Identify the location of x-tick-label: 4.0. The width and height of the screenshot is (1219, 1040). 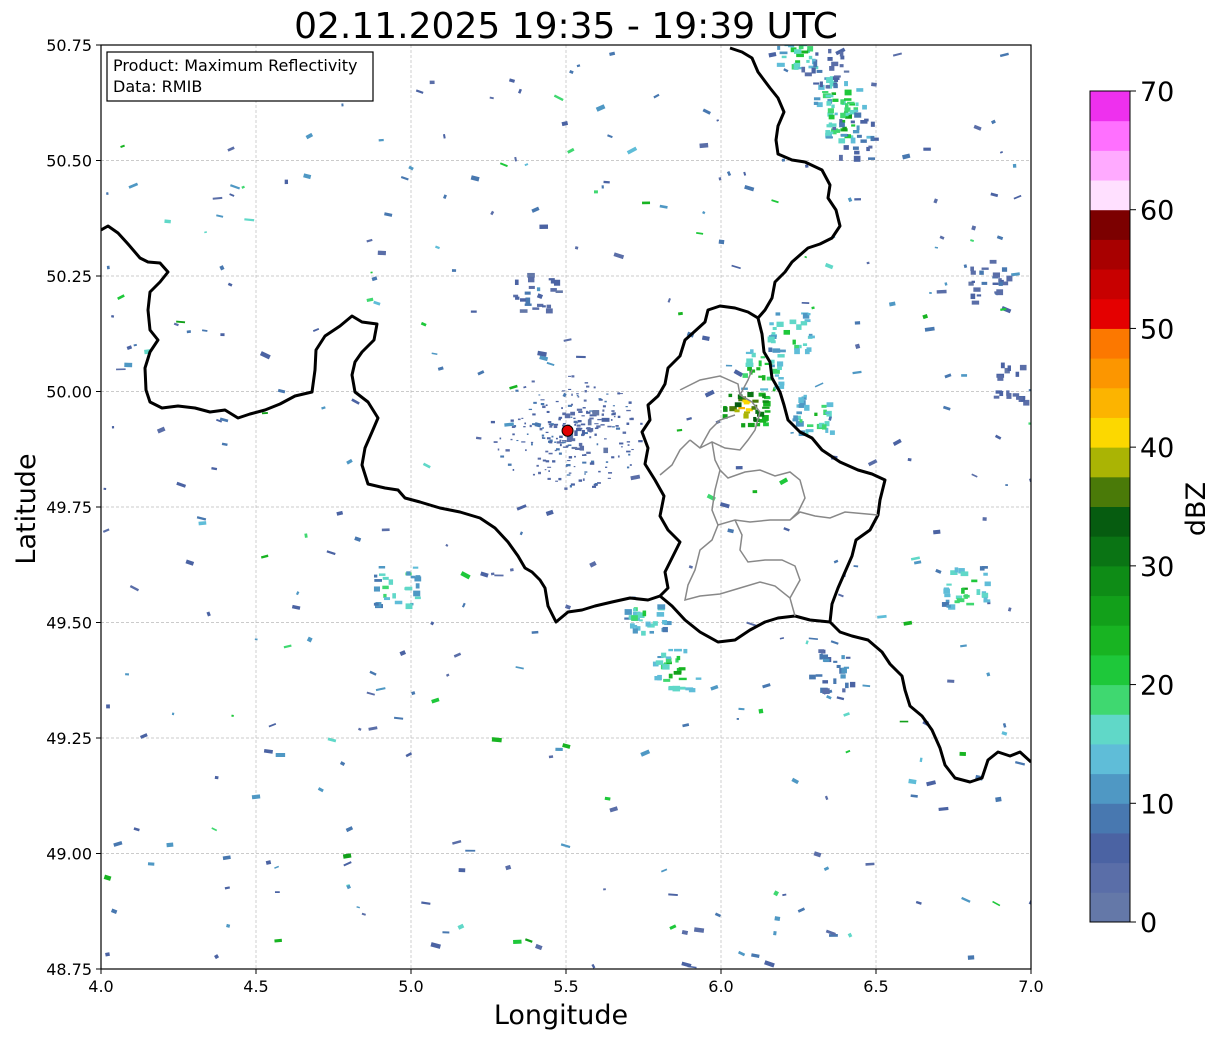
(100, 986).